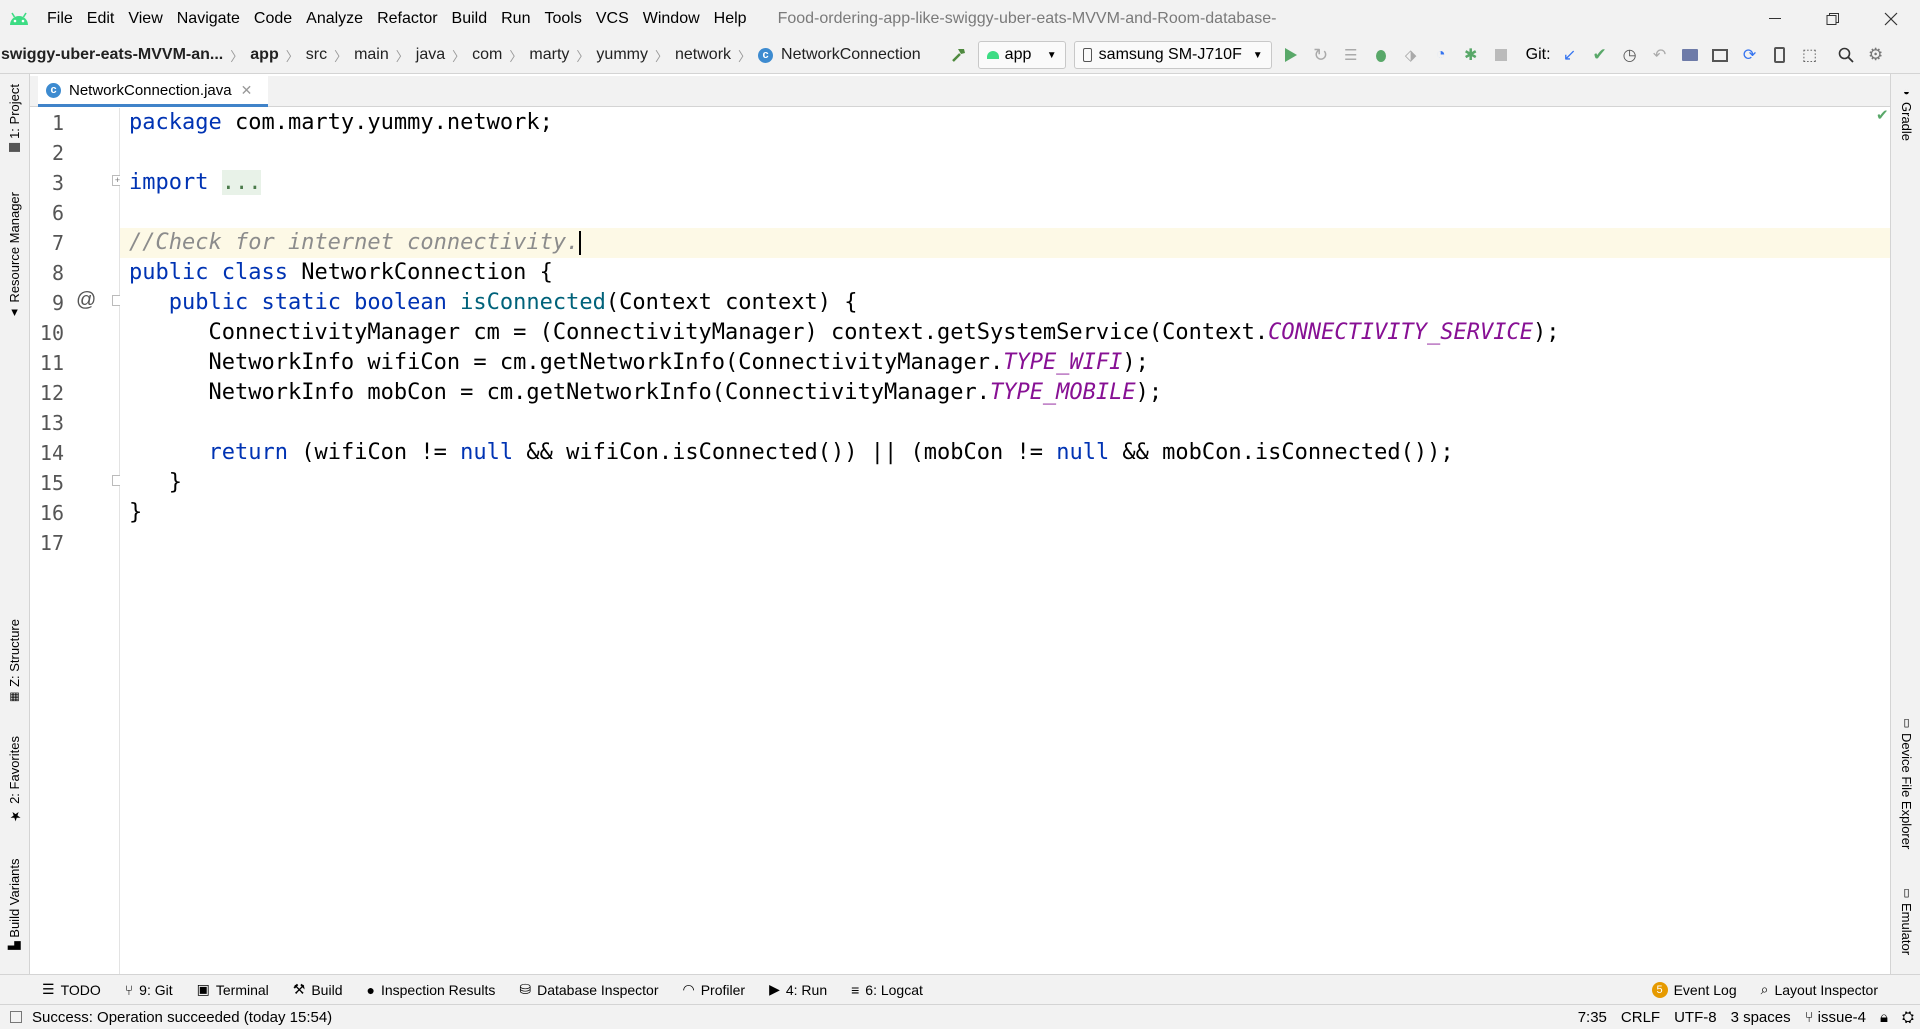 This screenshot has width=1920, height=1030. Describe the element at coordinates (51, 393) in the screenshot. I see `line-number: 12` at that location.